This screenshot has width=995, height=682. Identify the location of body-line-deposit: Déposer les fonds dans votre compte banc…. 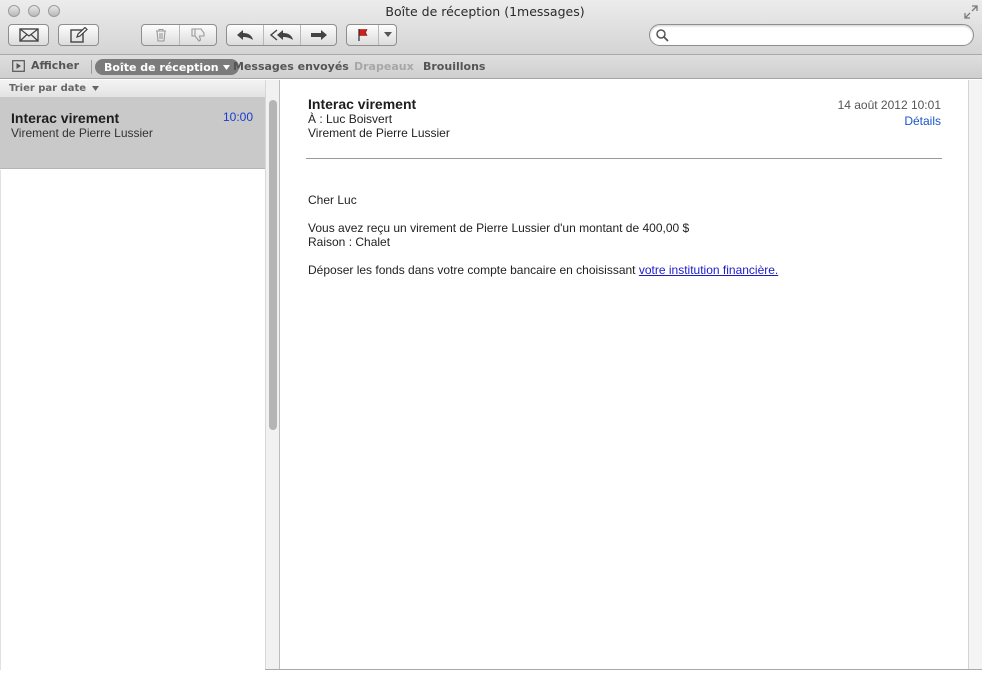
(473, 270).